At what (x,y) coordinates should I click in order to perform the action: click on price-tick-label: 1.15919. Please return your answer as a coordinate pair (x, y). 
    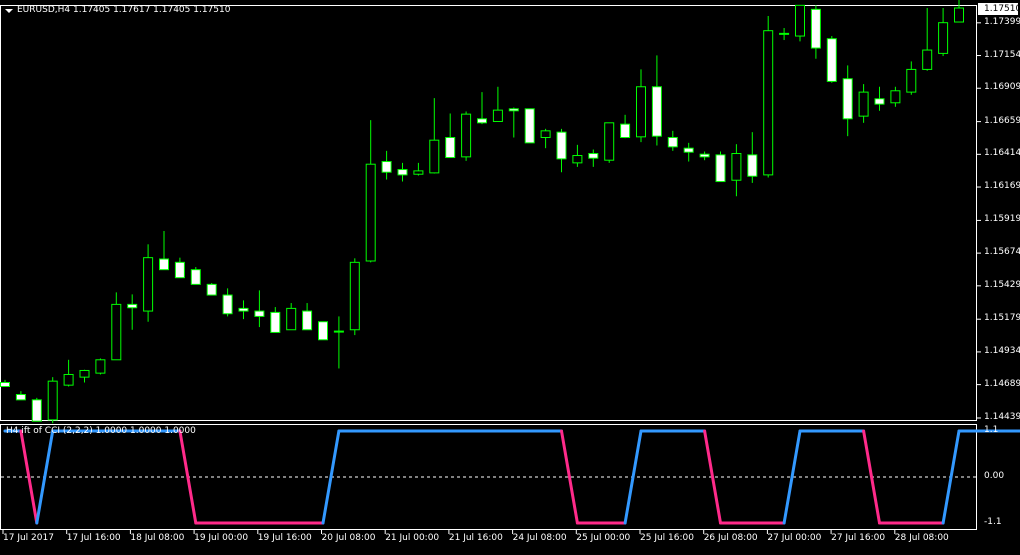
    Looking at the image, I should click on (1002, 219).